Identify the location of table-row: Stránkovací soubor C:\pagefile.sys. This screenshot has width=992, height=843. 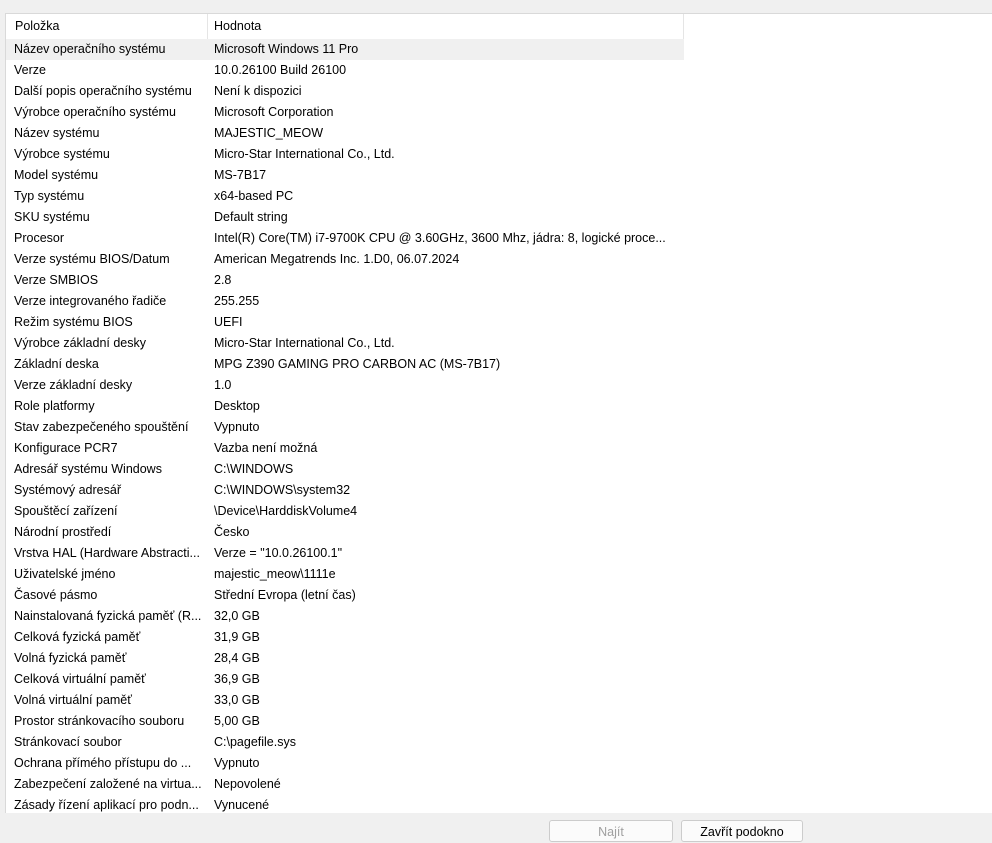
(345, 742).